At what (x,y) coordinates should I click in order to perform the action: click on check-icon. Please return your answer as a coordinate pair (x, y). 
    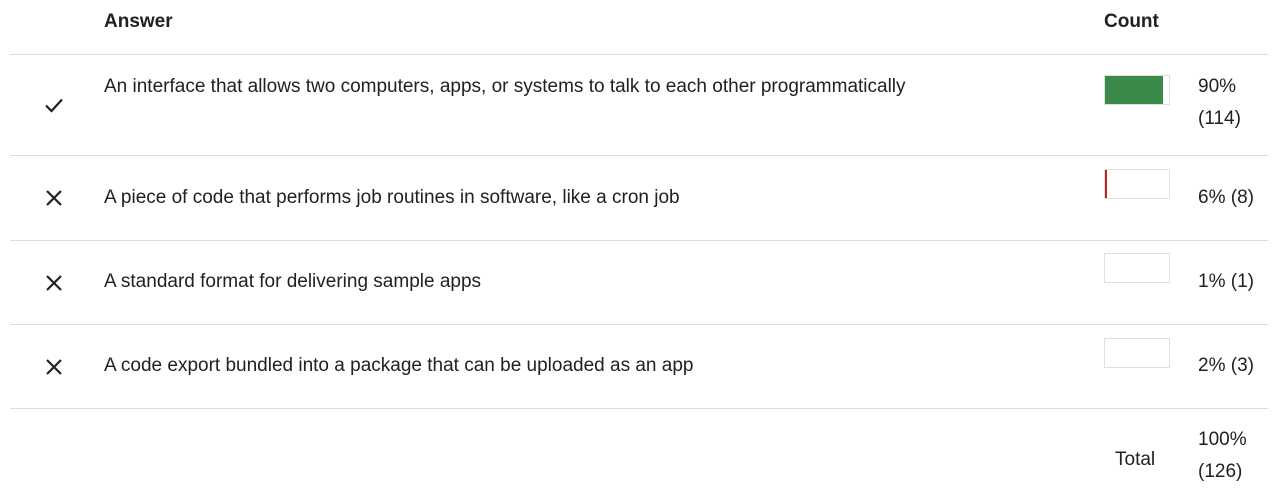
    Looking at the image, I should click on (54, 105).